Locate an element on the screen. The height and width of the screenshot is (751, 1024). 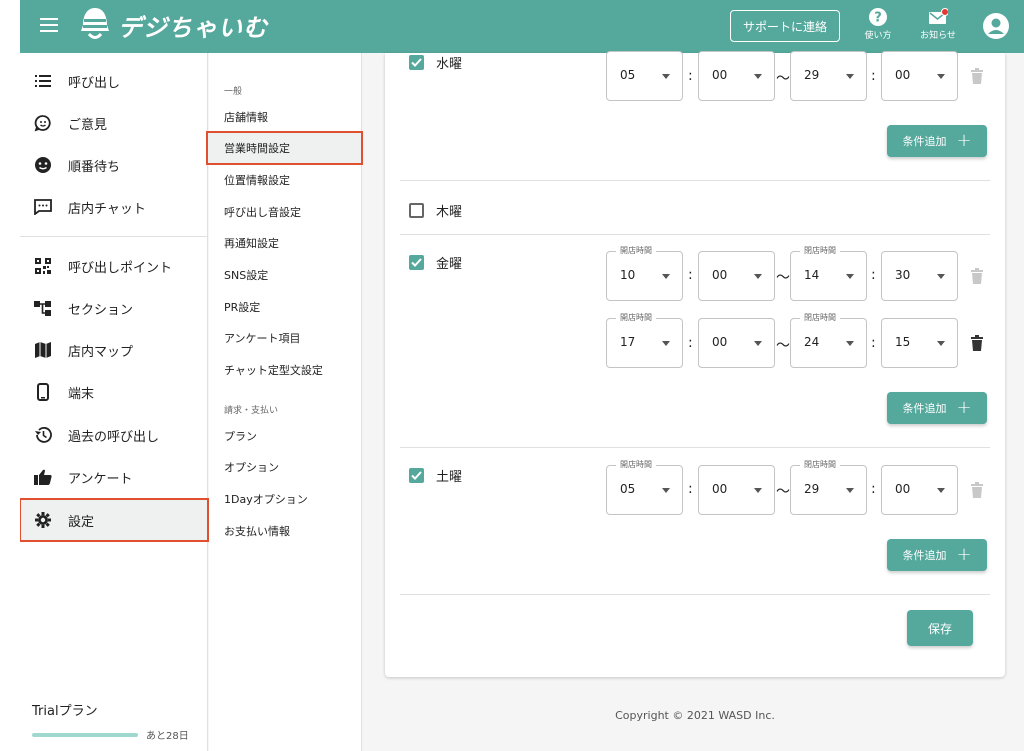
phone-icon is located at coordinates (43, 392).